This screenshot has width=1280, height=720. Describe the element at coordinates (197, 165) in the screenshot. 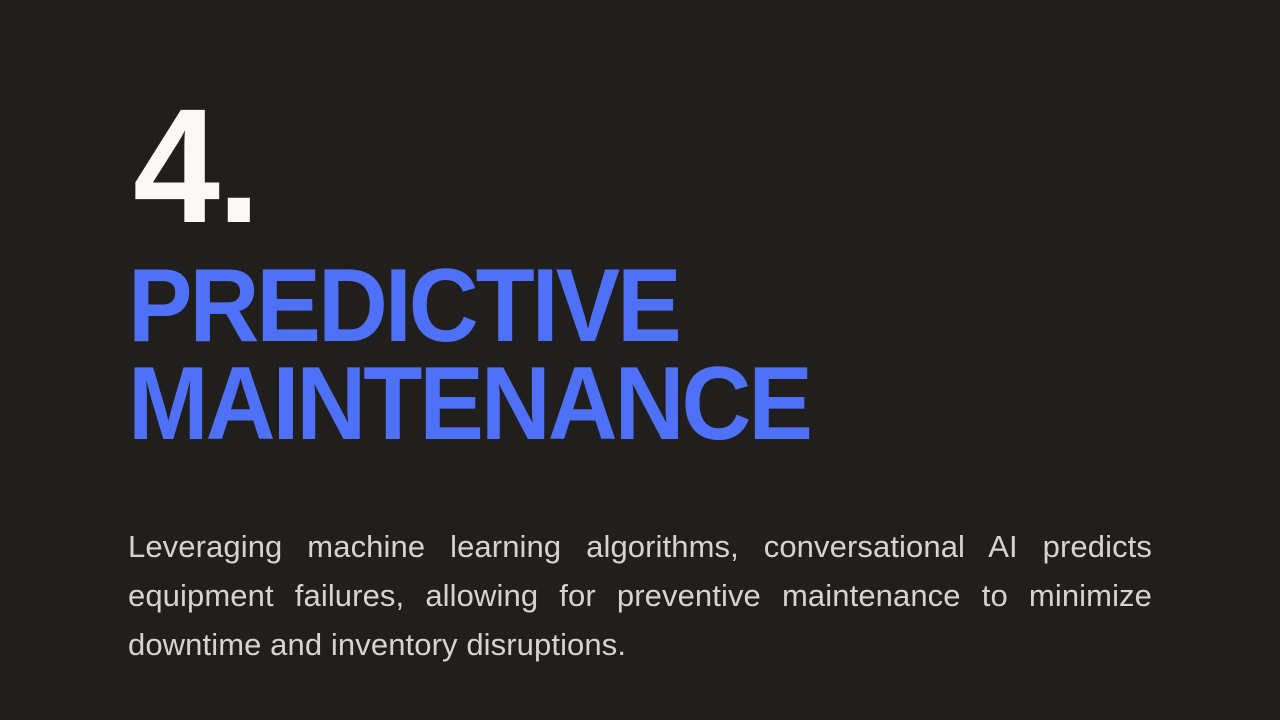

I see `step-number: 4.` at that location.